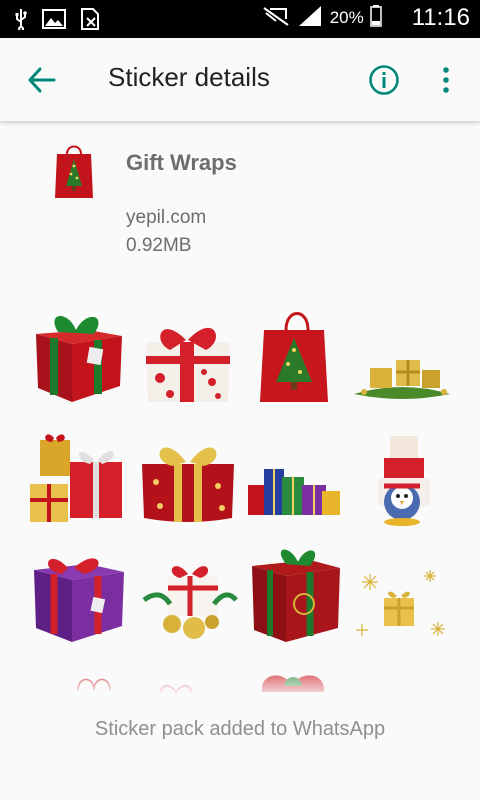 Image resolution: width=480 pixels, height=800 pixels. I want to click on sticker-polka-dot-gift, so click(190, 358).